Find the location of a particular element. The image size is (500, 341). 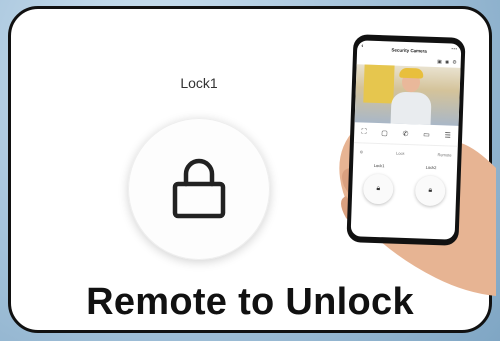

lock1-label: Lock1 is located at coordinates (379, 165).